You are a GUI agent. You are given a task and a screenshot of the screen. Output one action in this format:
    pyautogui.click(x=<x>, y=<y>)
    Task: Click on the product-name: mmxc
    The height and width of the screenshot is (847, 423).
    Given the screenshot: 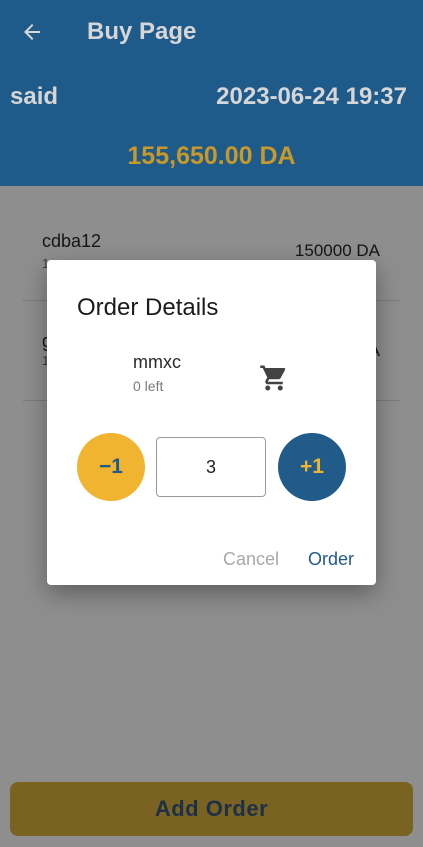 What is the action you would take?
    pyautogui.click(x=157, y=362)
    